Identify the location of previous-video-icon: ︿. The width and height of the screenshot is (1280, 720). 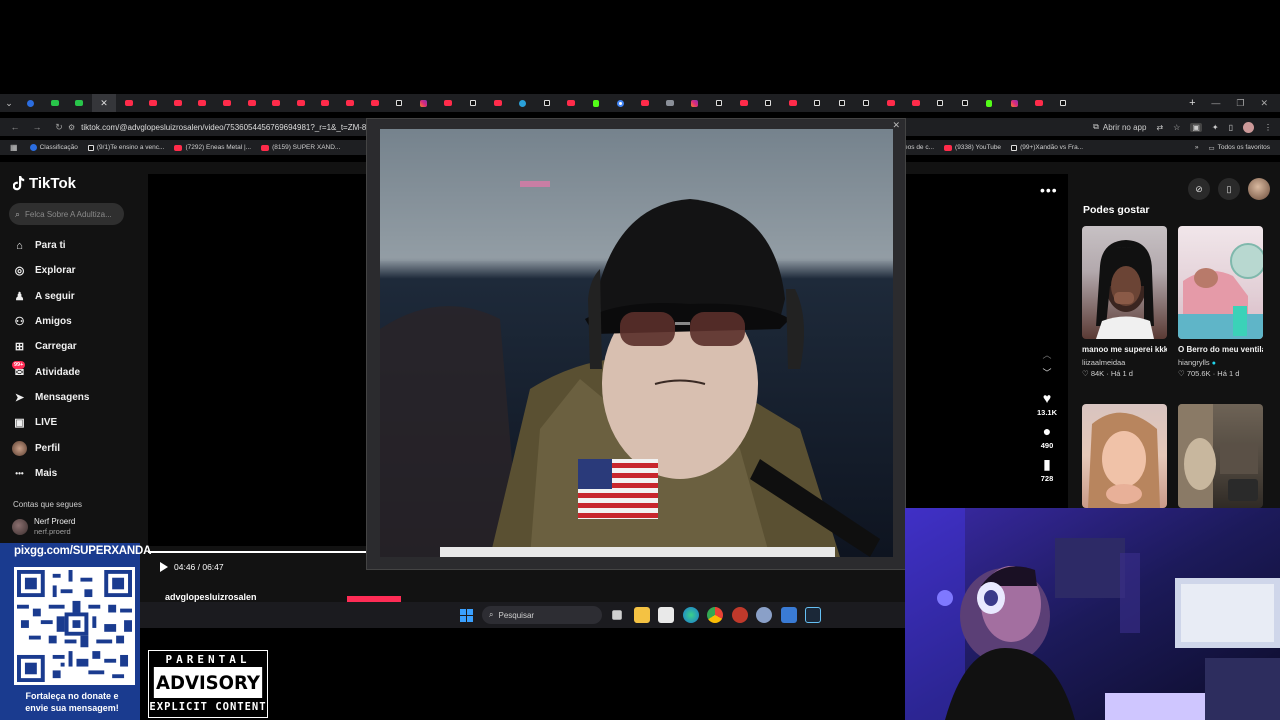
(1046, 357).